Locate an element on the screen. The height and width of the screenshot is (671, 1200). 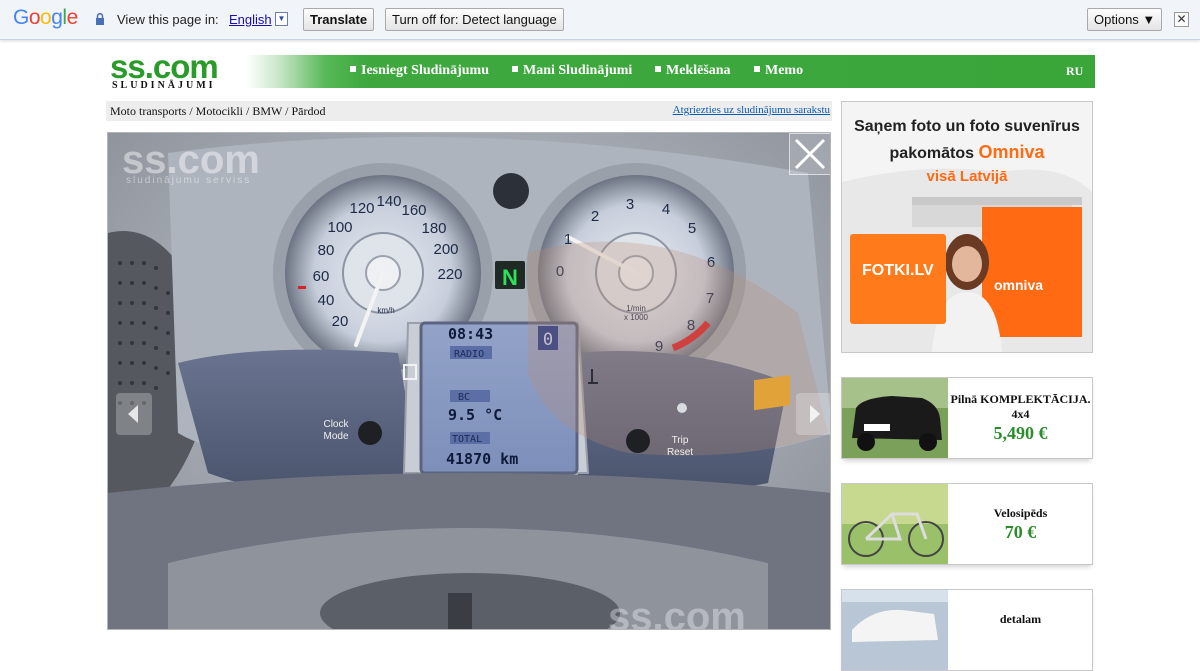
listing-title: Pilnā KOMPLEKTĀCIJA. 4x4 is located at coordinates (1020, 406).